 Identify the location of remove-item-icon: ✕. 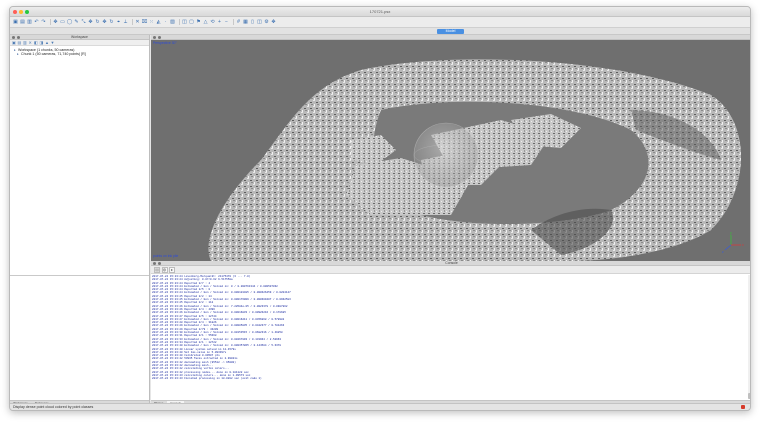
(31, 42).